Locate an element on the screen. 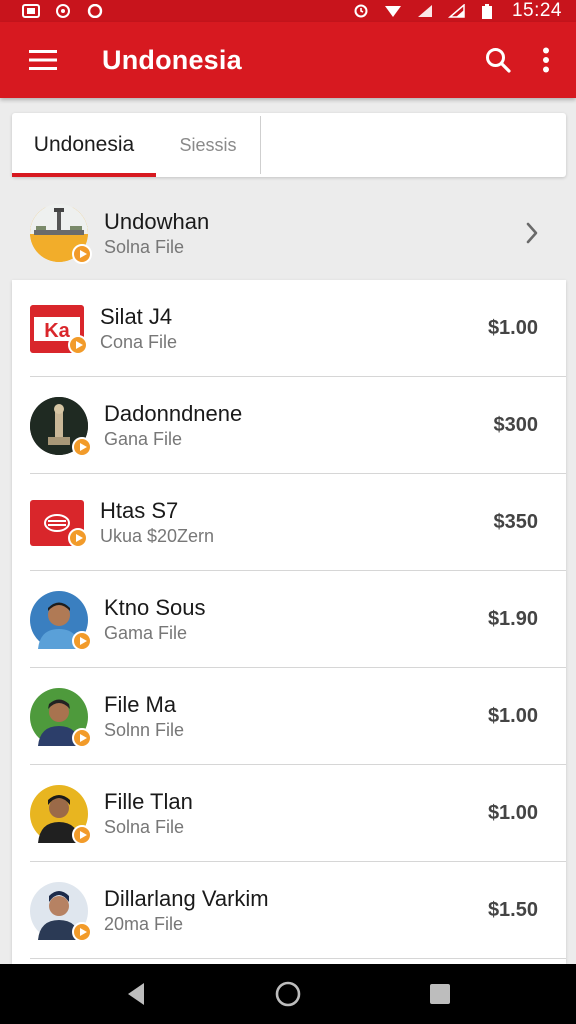  svg-text: Ka is located at coordinates (57, 331).